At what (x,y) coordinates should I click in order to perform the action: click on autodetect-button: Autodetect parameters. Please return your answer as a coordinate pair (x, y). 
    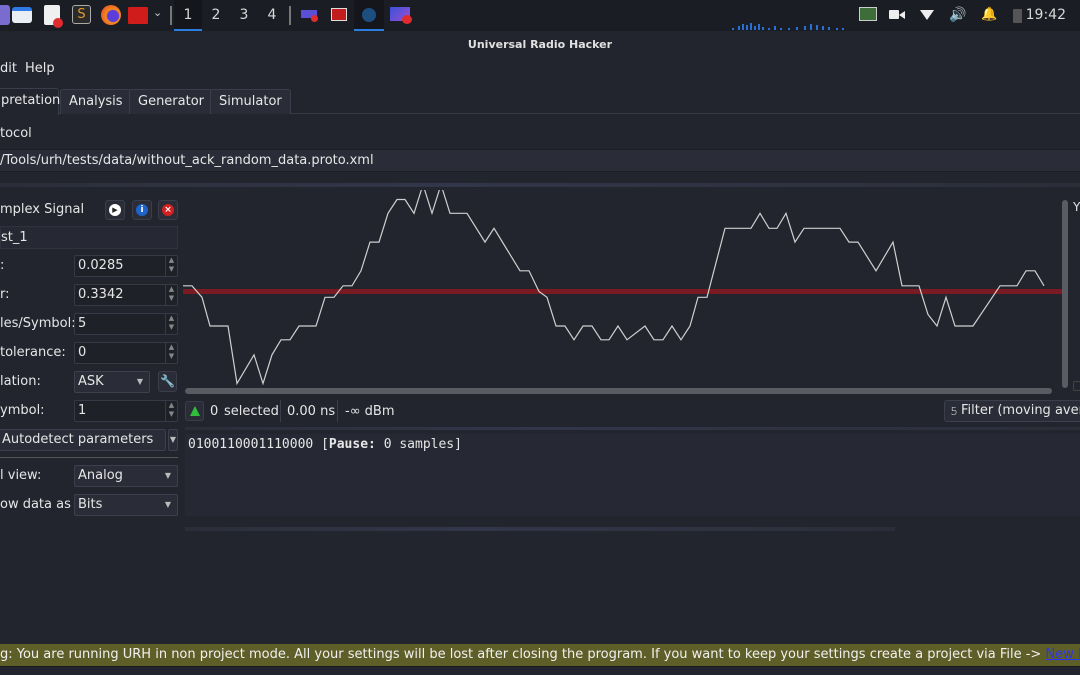
    Looking at the image, I should click on (83, 440).